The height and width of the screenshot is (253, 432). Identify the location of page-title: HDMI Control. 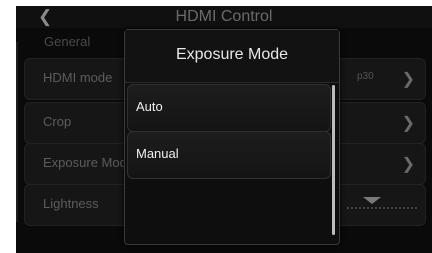
(224, 16).